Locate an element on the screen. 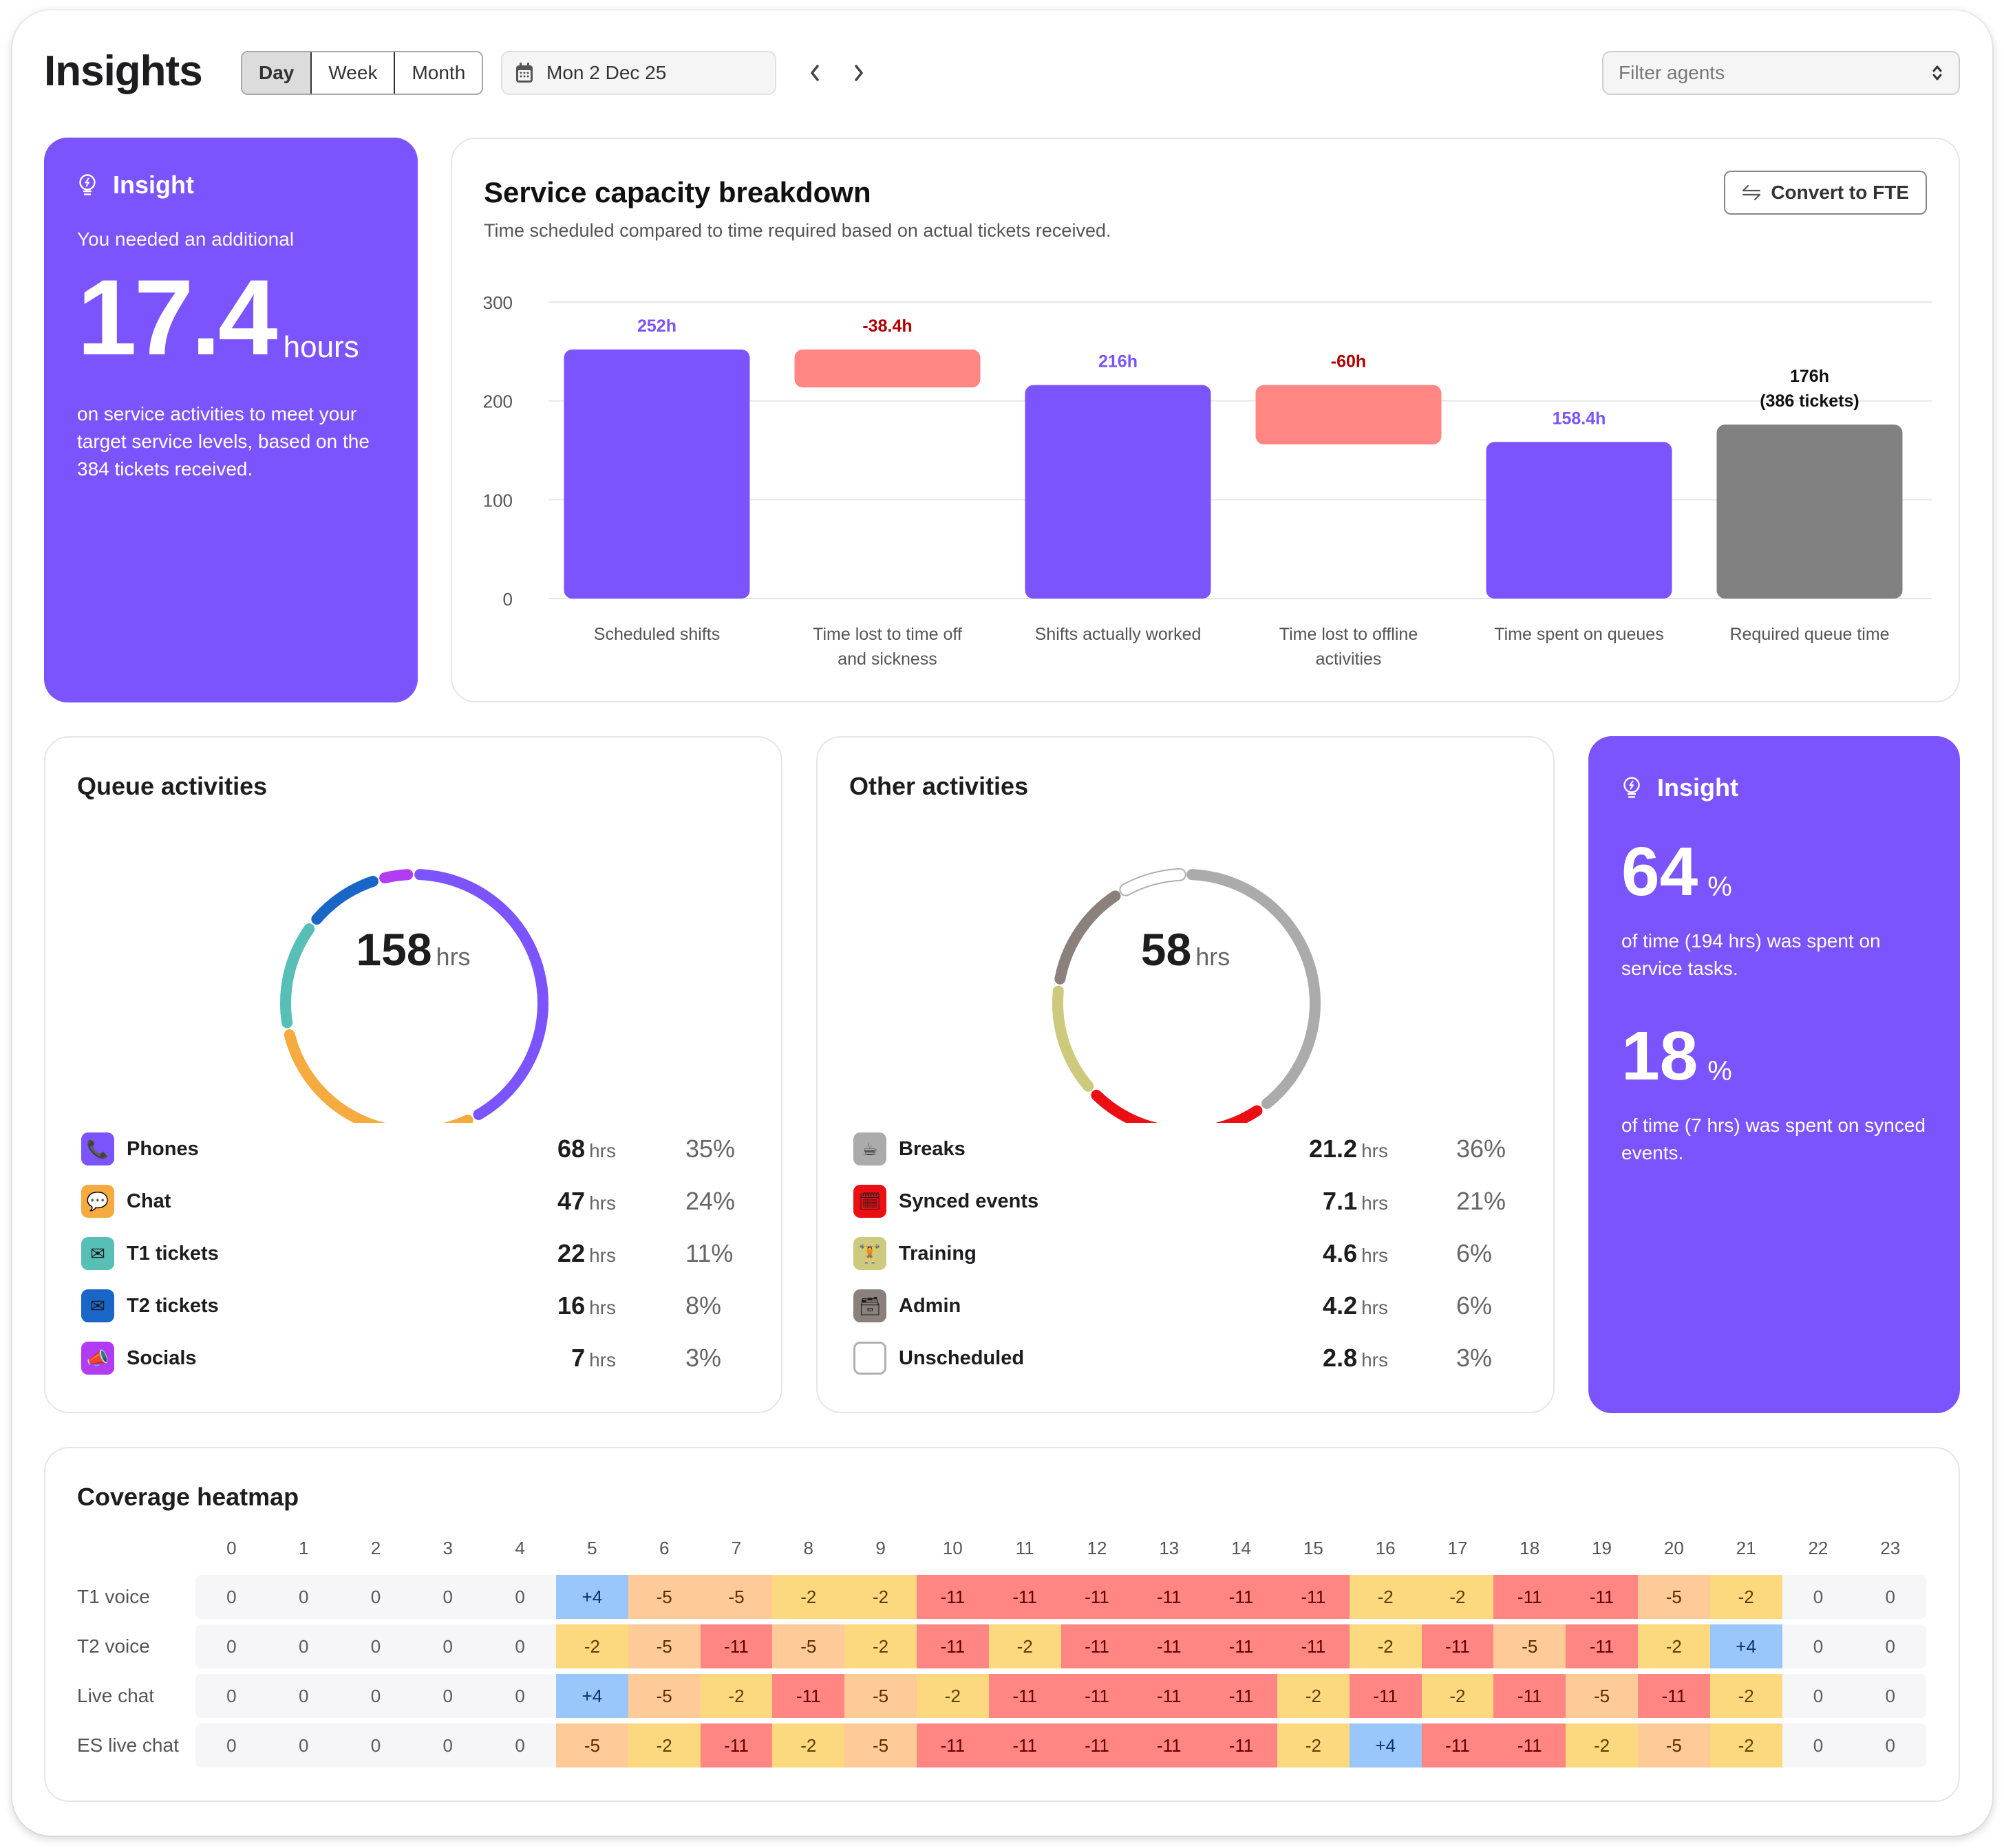 This screenshot has width=2004, height=1848. bar-scheduled-shifts is located at coordinates (657, 474).